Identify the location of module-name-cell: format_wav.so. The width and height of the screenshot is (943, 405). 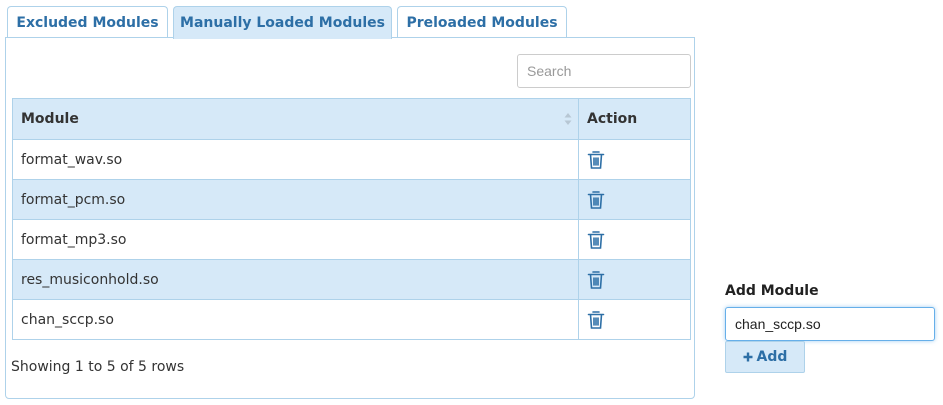
(296, 159).